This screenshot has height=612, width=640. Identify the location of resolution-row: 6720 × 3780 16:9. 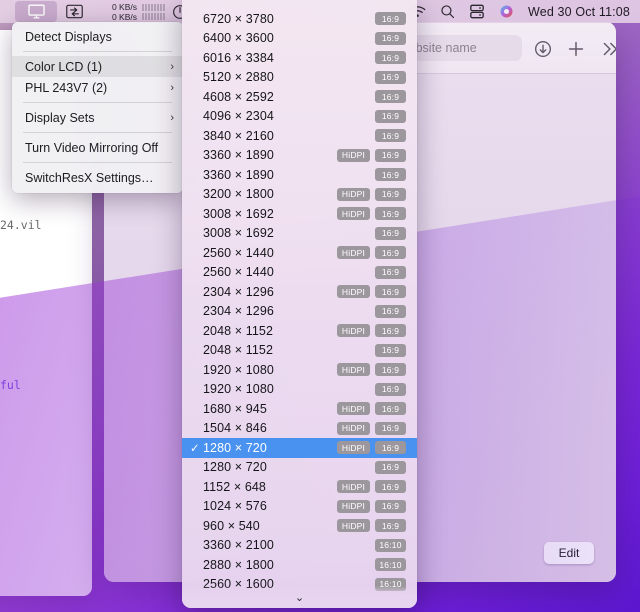
(299, 19).